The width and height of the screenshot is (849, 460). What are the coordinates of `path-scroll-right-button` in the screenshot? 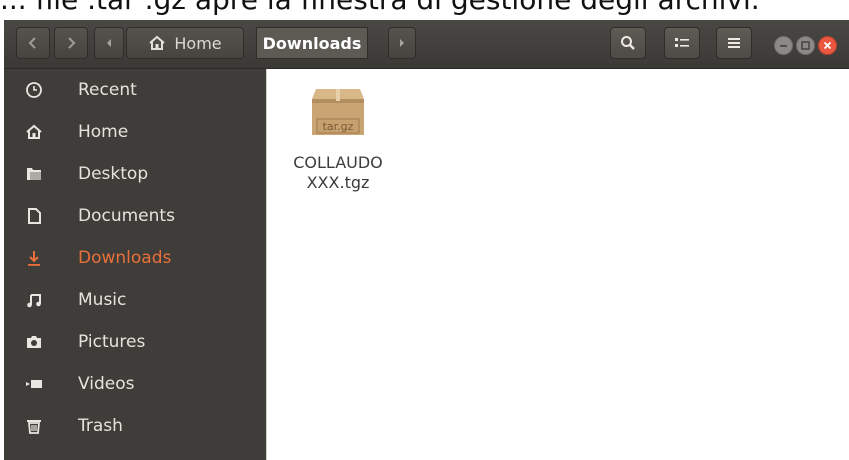 It's located at (402, 43).